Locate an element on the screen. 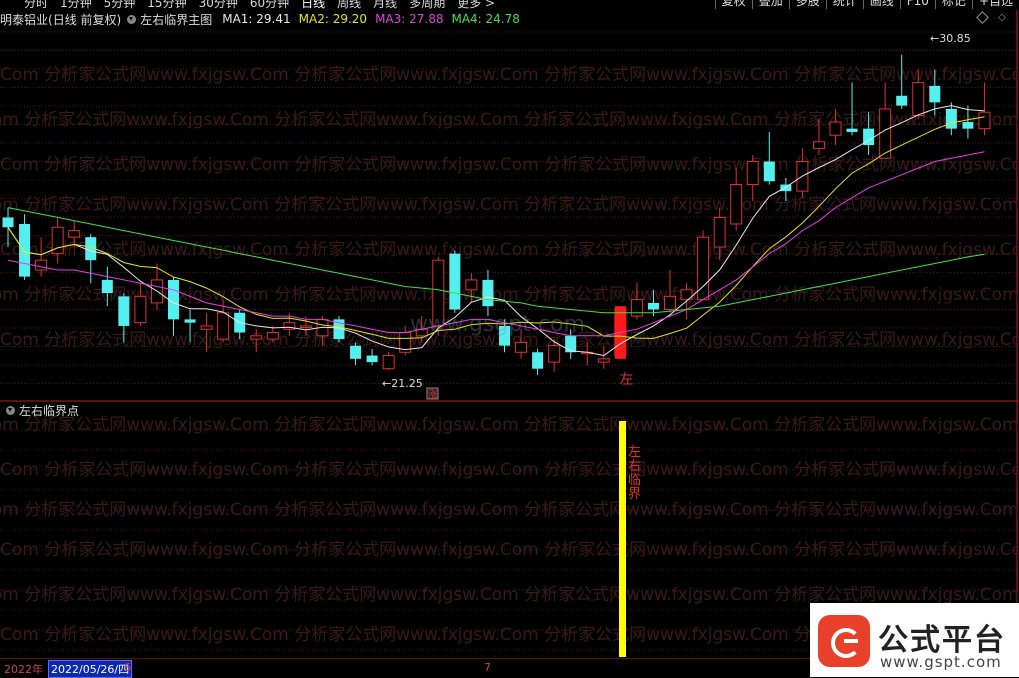 This screenshot has width=1019, height=678. ma4-value: MA4: 24.78 is located at coordinates (485, 19).